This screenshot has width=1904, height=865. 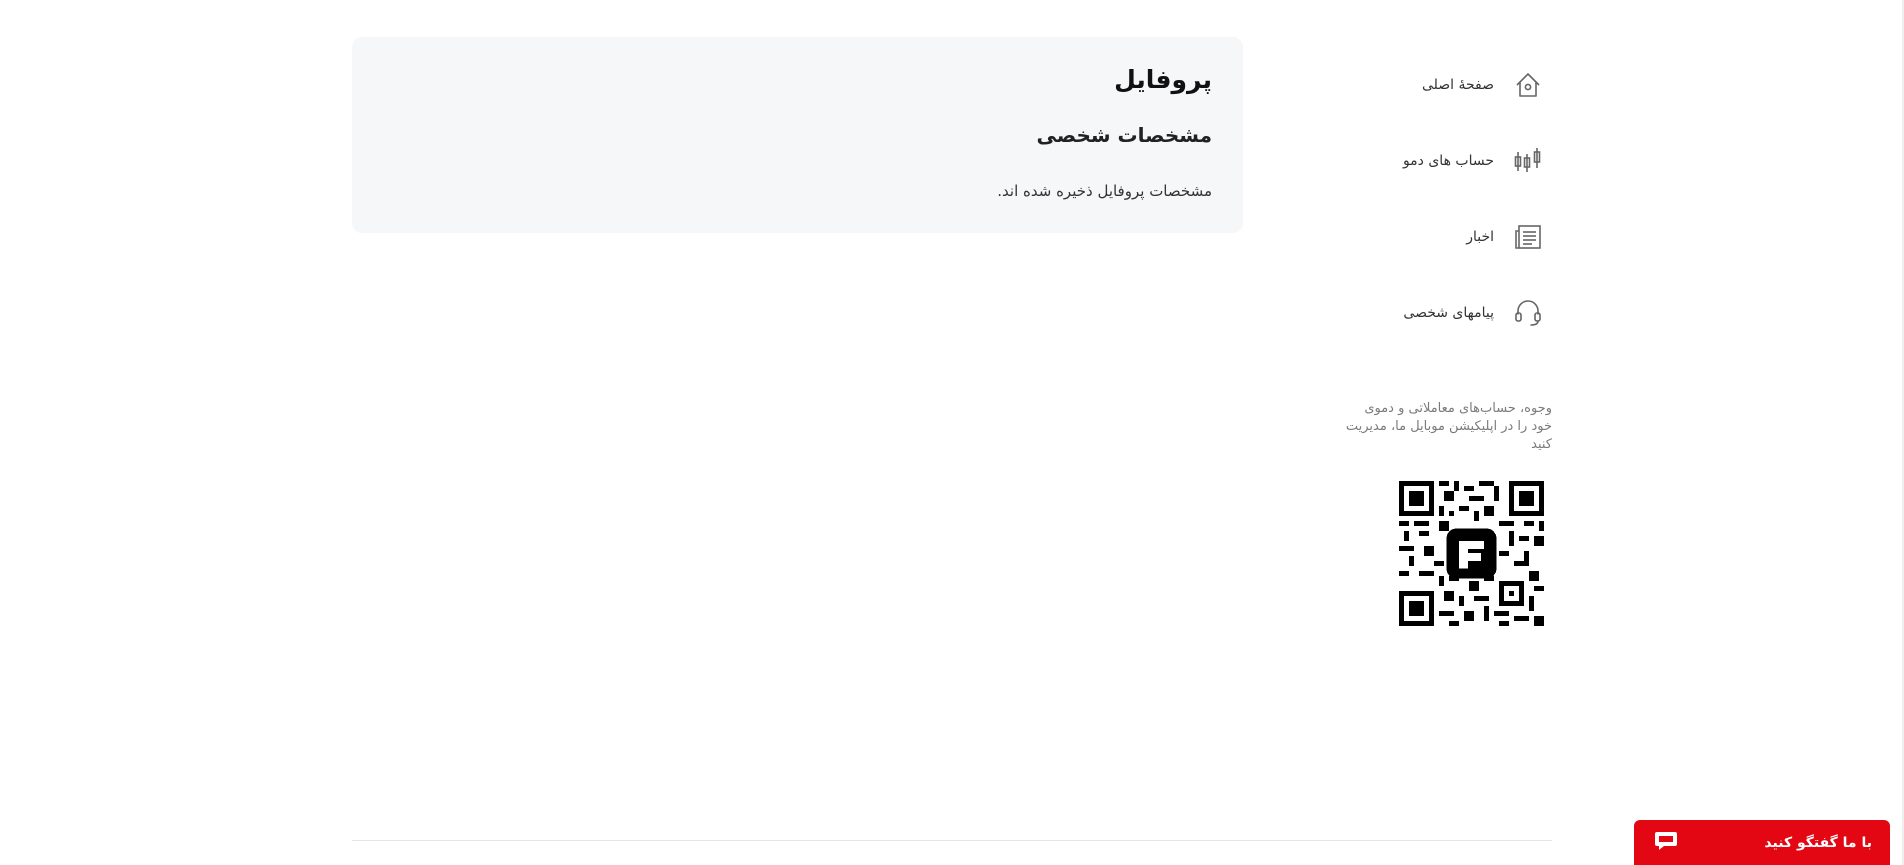 I want to click on sidebar-item-label: اخبار, so click(x=1480, y=237).